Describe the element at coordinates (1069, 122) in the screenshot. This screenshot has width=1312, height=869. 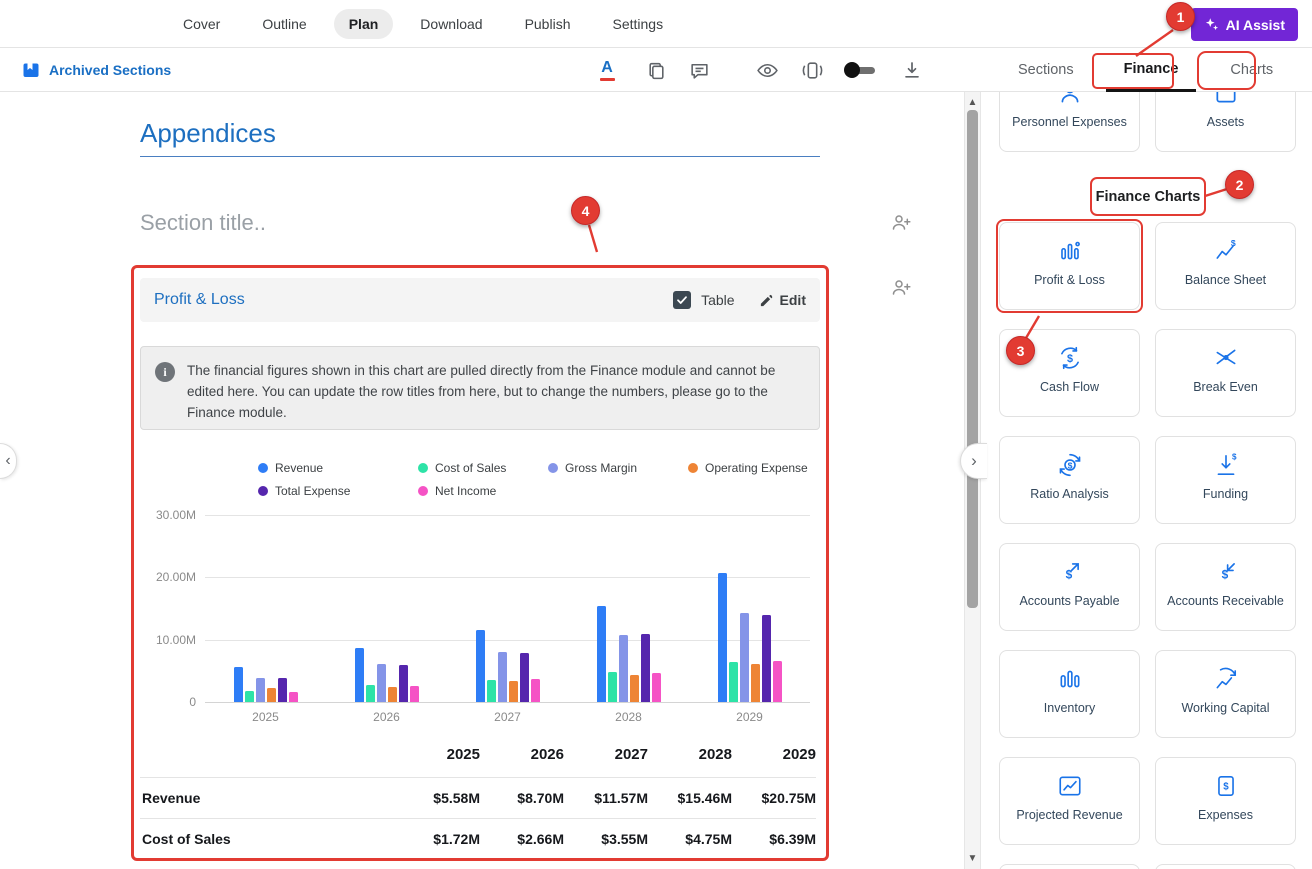
I see `chart-card-personnel-expenses: Personnel Expenses` at that location.